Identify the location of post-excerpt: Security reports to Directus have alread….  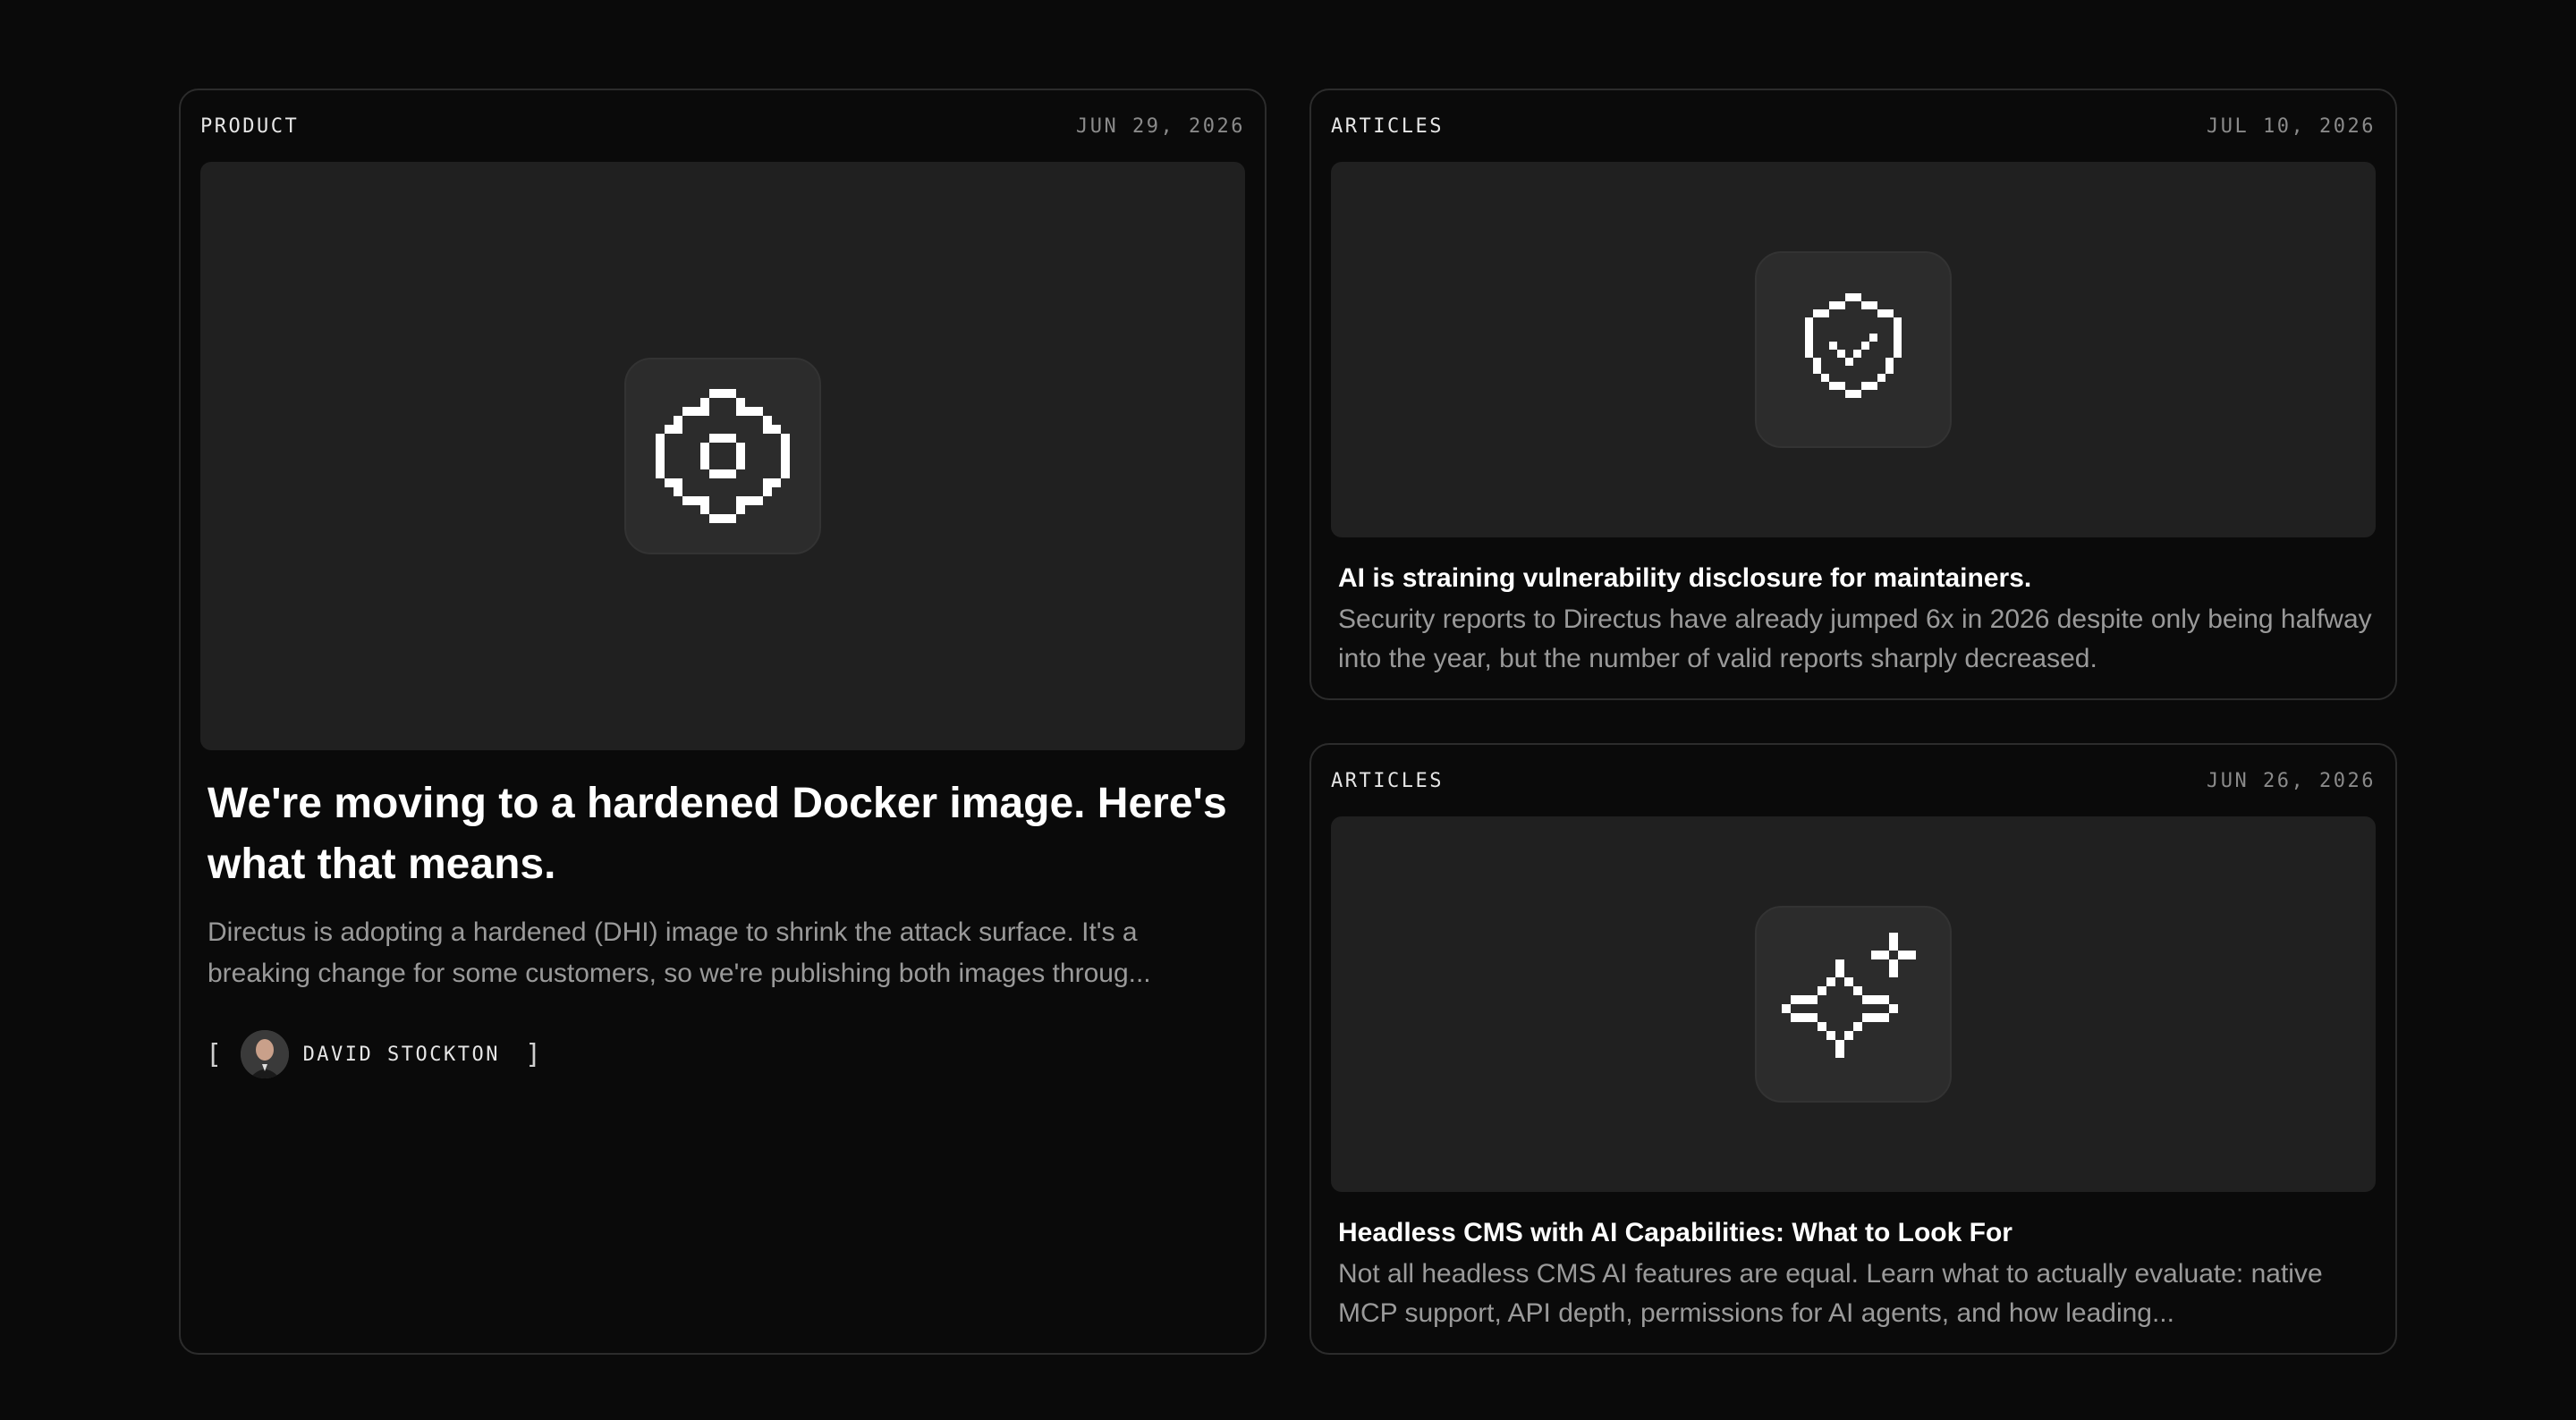
(1855, 639).